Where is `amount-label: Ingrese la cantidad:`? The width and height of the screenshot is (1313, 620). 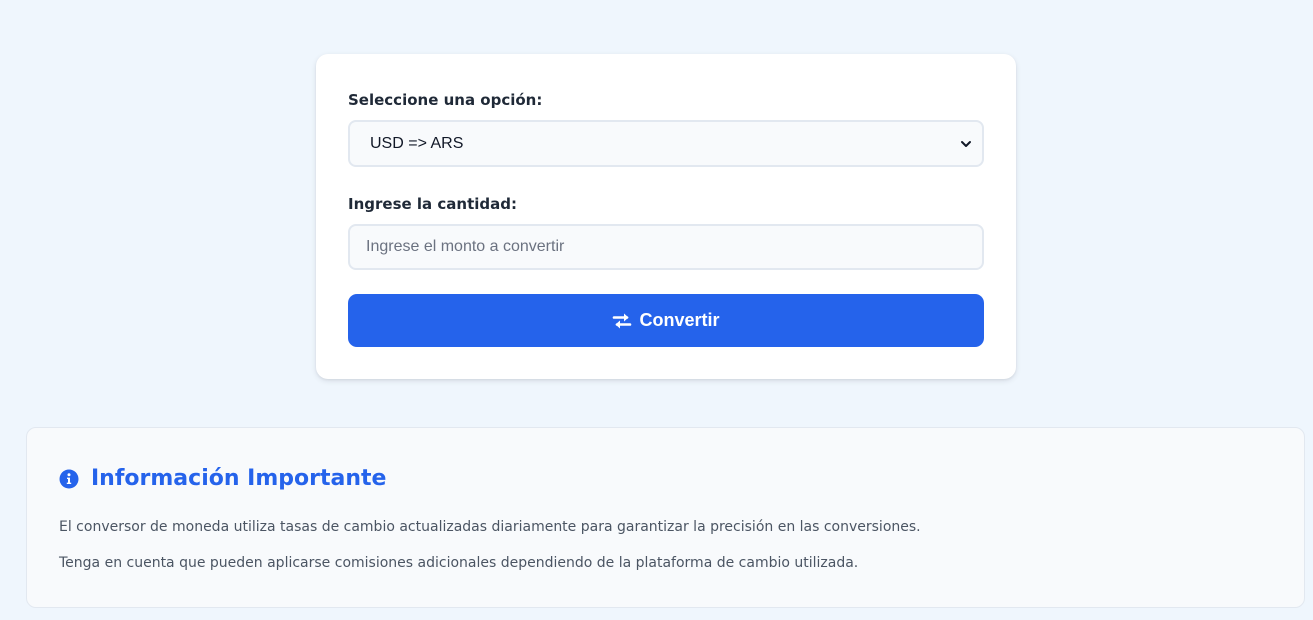
amount-label: Ingrese la cantidad: is located at coordinates (432, 204).